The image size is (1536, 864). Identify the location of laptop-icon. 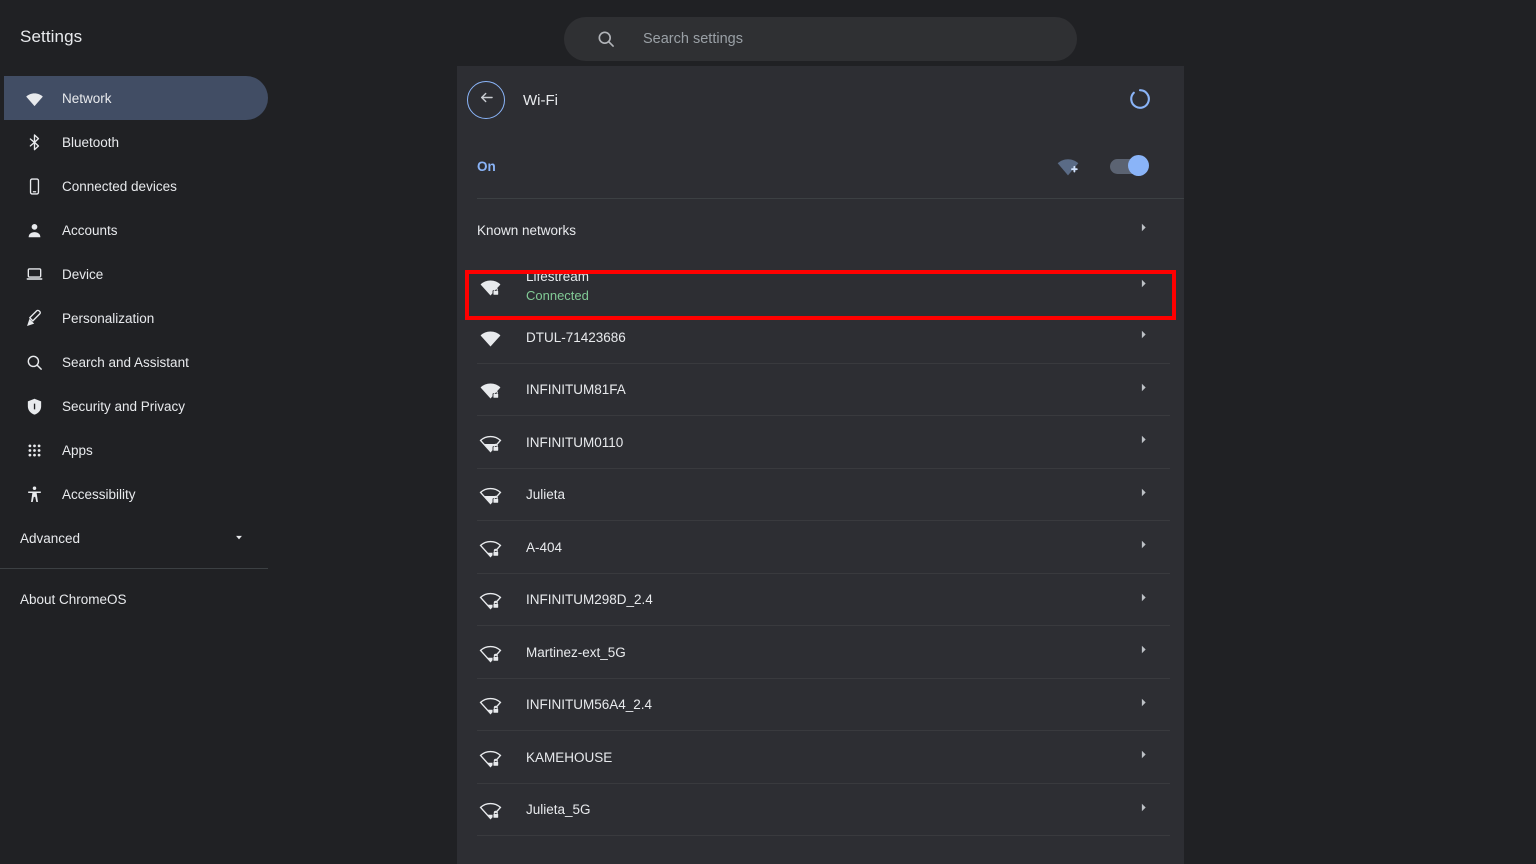
(34, 274).